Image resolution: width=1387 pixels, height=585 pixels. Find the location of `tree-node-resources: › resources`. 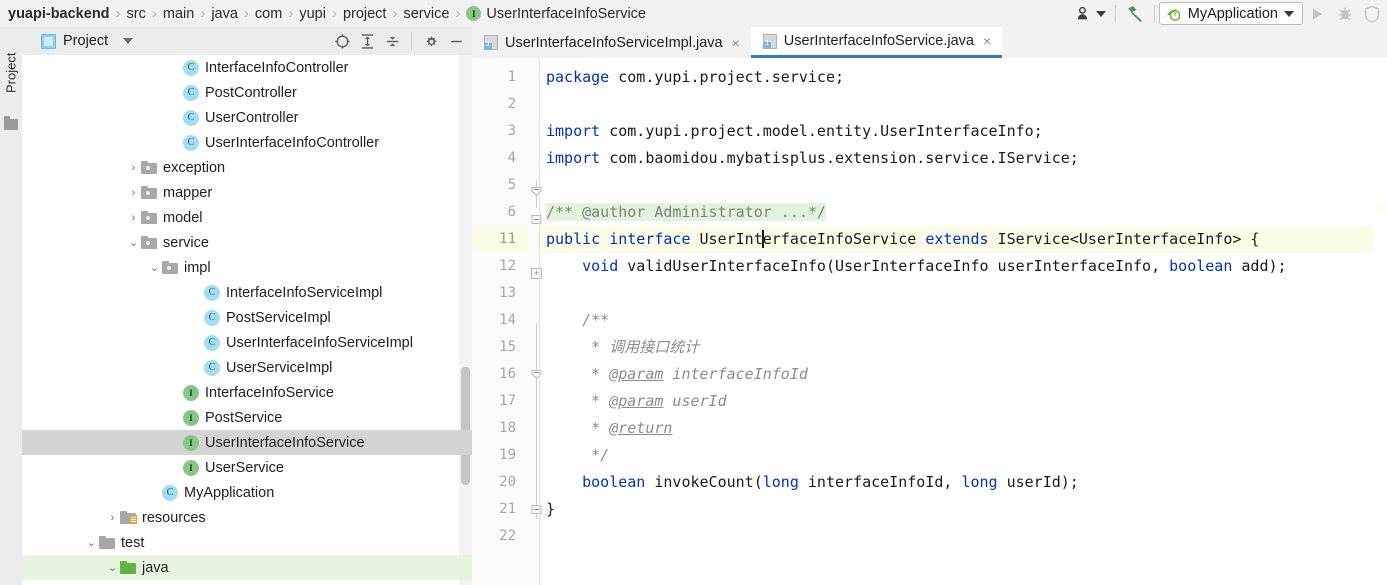

tree-node-resources: › resources is located at coordinates (247, 517).